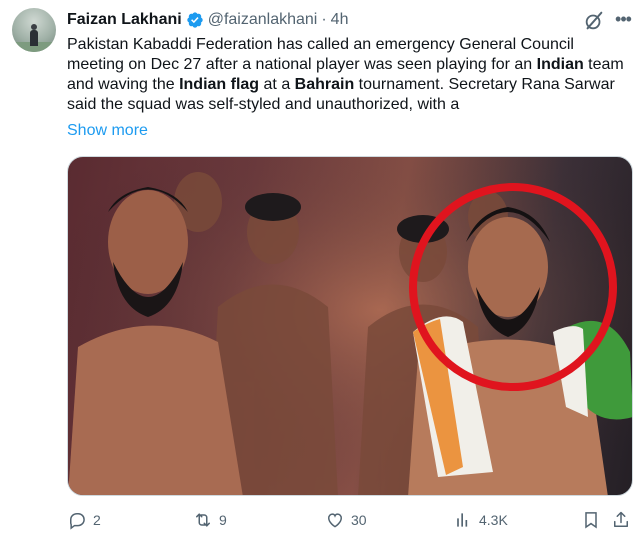 The image size is (640, 537). I want to click on tweet-text-bold-bahrain: Bahrain, so click(324, 84).